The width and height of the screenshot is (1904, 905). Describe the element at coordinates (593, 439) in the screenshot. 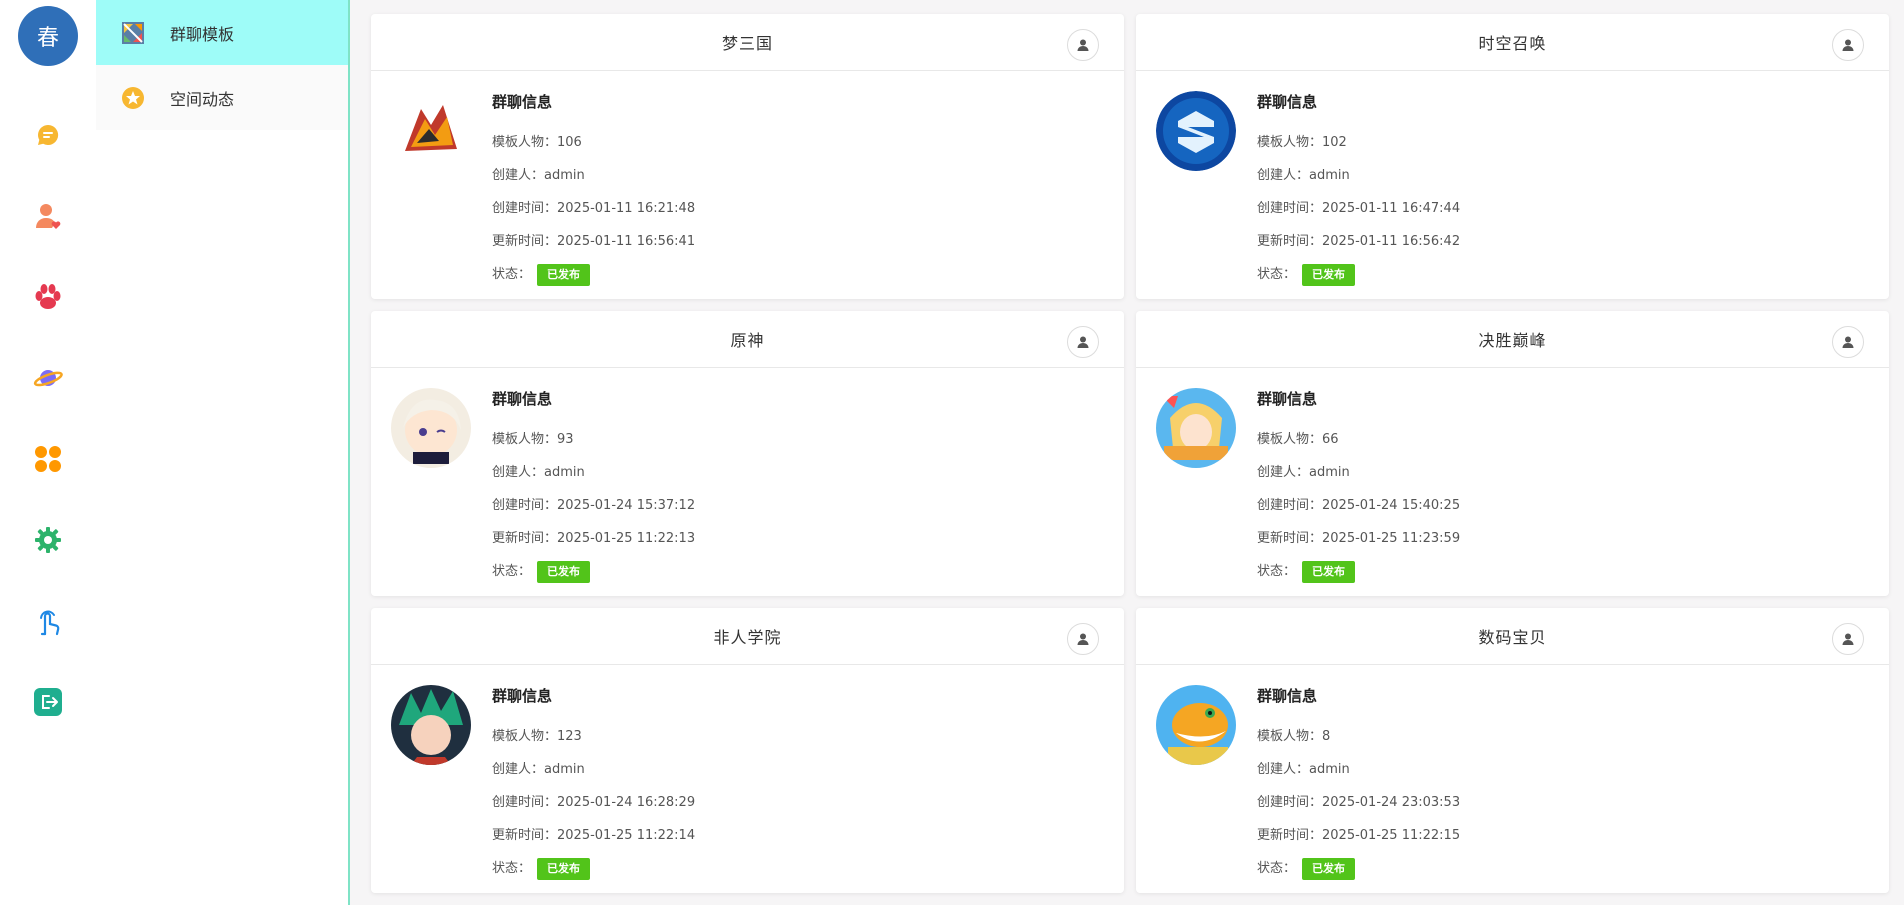

I see `count-row: 模板人物：93` at that location.